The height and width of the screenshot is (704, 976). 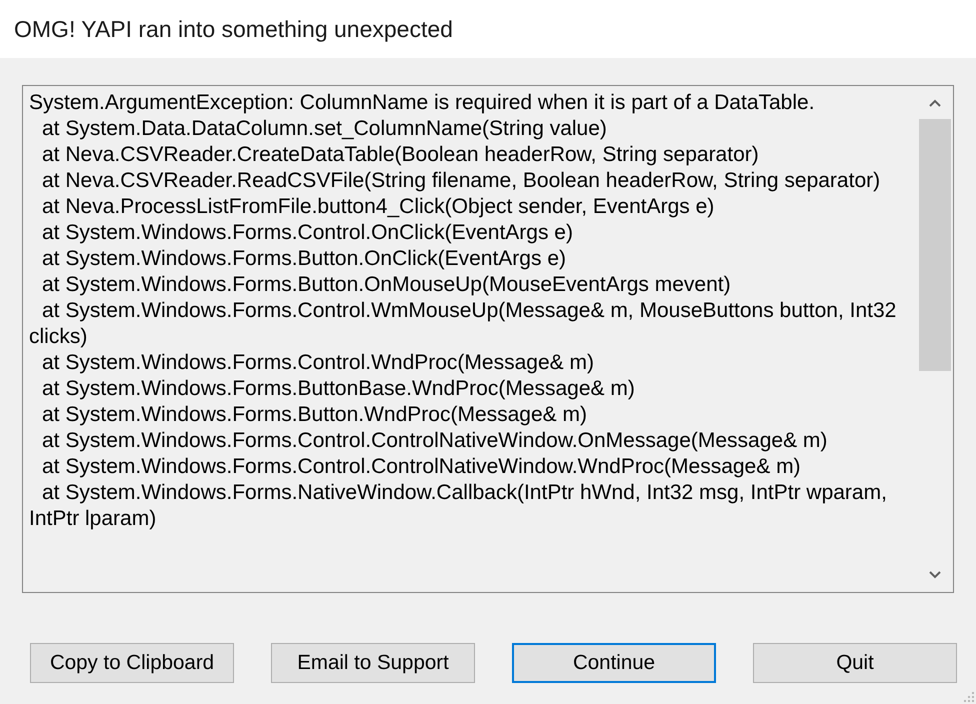 I want to click on scroll-down-icon, so click(x=935, y=575).